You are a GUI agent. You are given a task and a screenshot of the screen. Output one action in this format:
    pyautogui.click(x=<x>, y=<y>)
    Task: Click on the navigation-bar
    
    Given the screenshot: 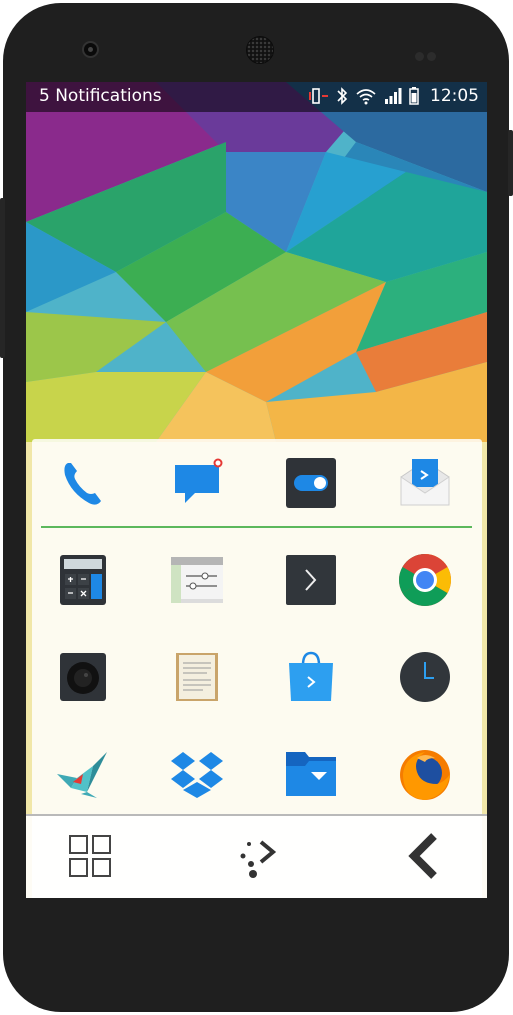 What is the action you would take?
    pyautogui.click(x=256, y=856)
    